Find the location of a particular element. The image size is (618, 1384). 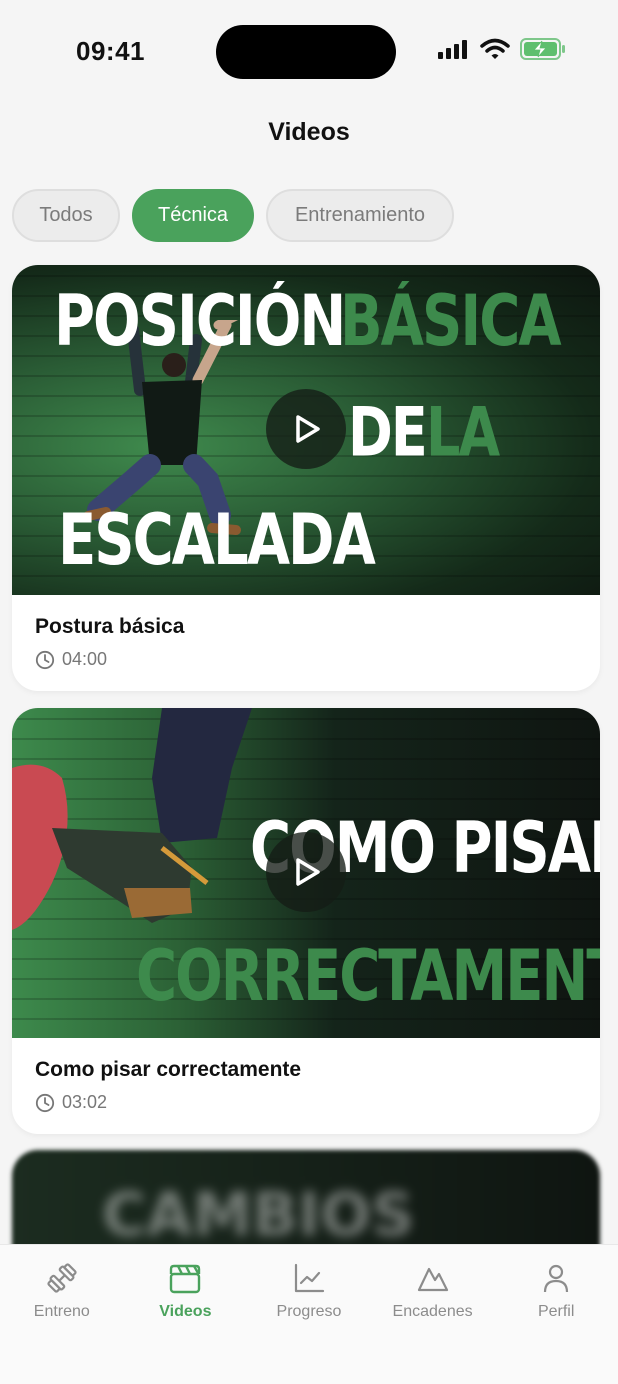

tab-videos: Videos is located at coordinates (186, 1314).